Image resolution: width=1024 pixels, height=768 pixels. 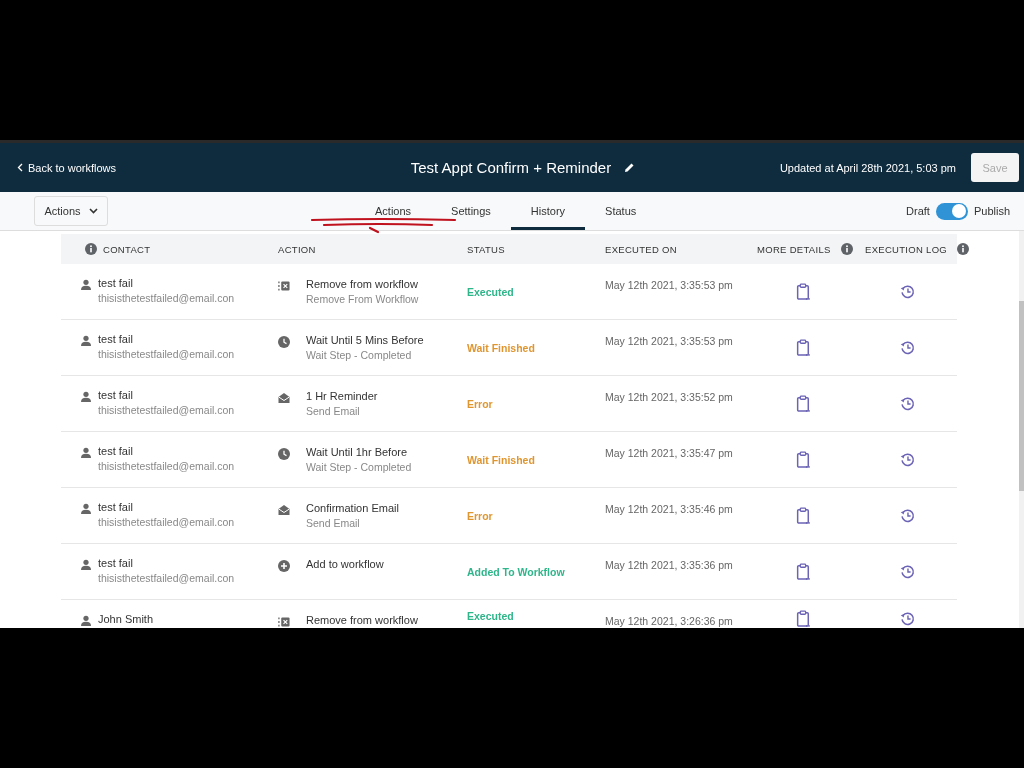 I want to click on action-title: Wait Until 1hr Before, so click(x=357, y=452).